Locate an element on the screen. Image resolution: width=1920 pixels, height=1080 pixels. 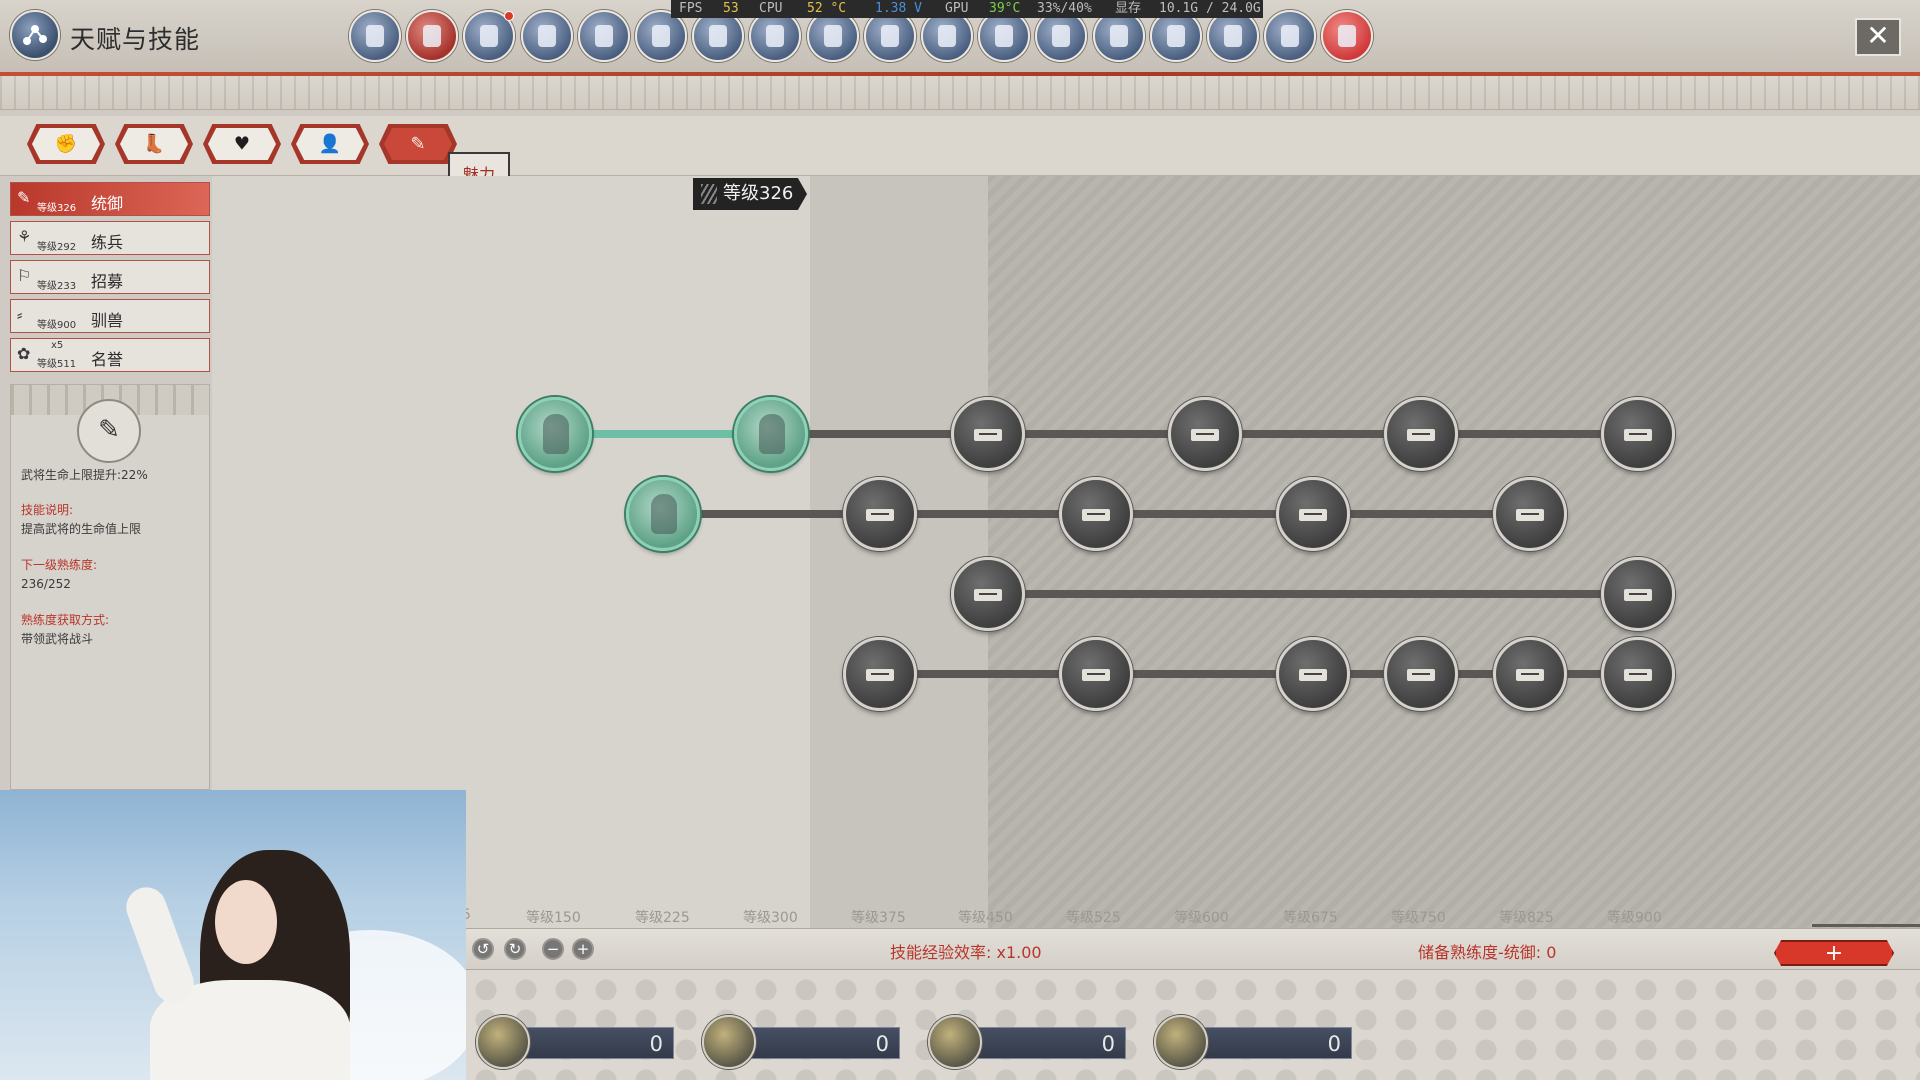
selected-skill-icon: ✎ is located at coordinates (109, 431).